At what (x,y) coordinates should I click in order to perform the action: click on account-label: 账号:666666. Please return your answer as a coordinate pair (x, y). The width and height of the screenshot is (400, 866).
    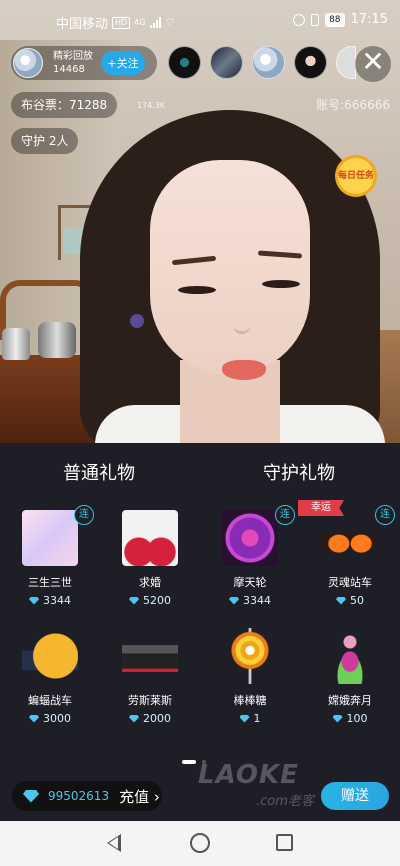
    Looking at the image, I should click on (353, 105).